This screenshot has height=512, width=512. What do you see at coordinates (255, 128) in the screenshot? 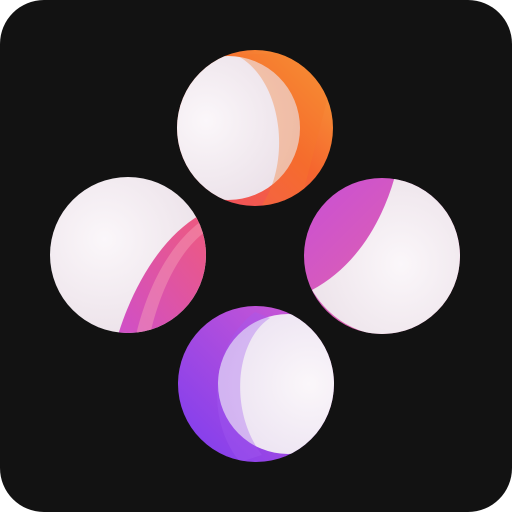
I see `orb-top` at bounding box center [255, 128].